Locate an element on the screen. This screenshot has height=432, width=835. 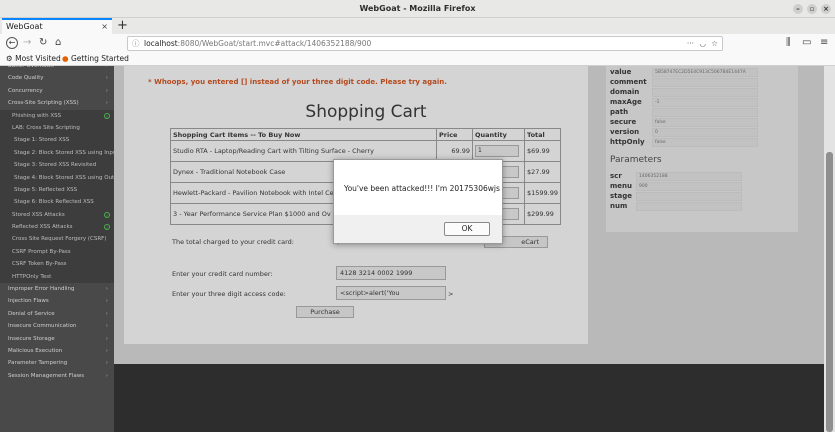
sidebar-item: LAB: Cross Site Scripting is located at coordinates (57, 128).